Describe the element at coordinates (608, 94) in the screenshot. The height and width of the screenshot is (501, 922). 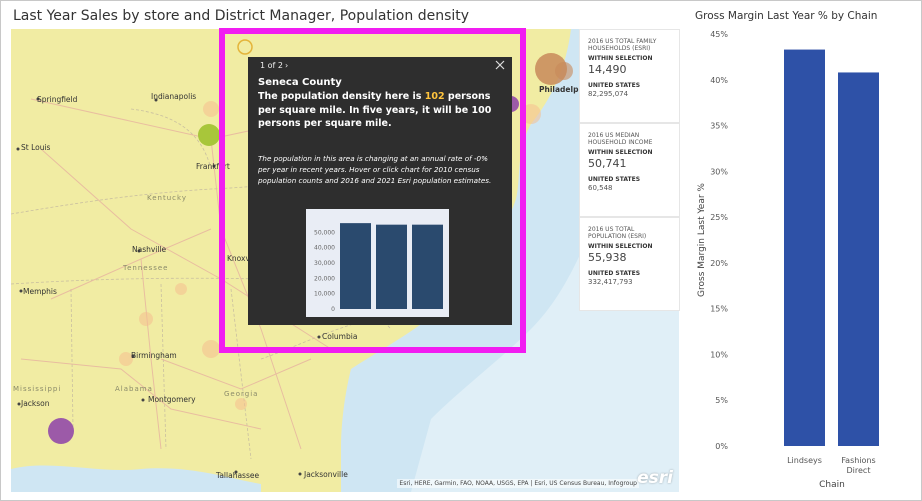
I see `card-us-value: 82,295,074` at that location.